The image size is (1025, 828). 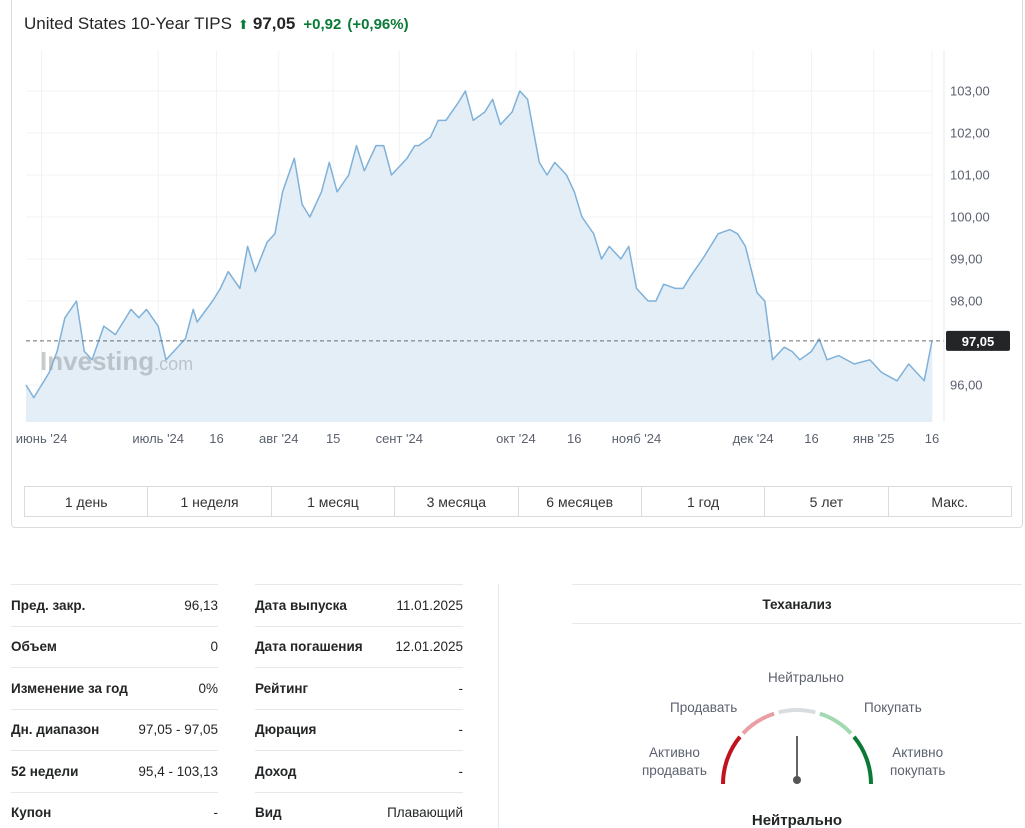 What do you see at coordinates (115, 809) in the screenshot?
I see `stat-row: Купон -` at bounding box center [115, 809].